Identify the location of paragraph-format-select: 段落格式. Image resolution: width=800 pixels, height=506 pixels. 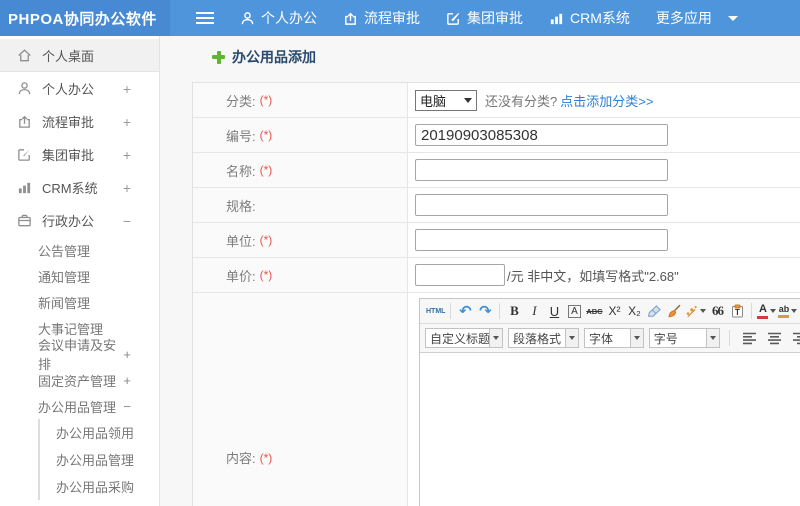
(544, 338).